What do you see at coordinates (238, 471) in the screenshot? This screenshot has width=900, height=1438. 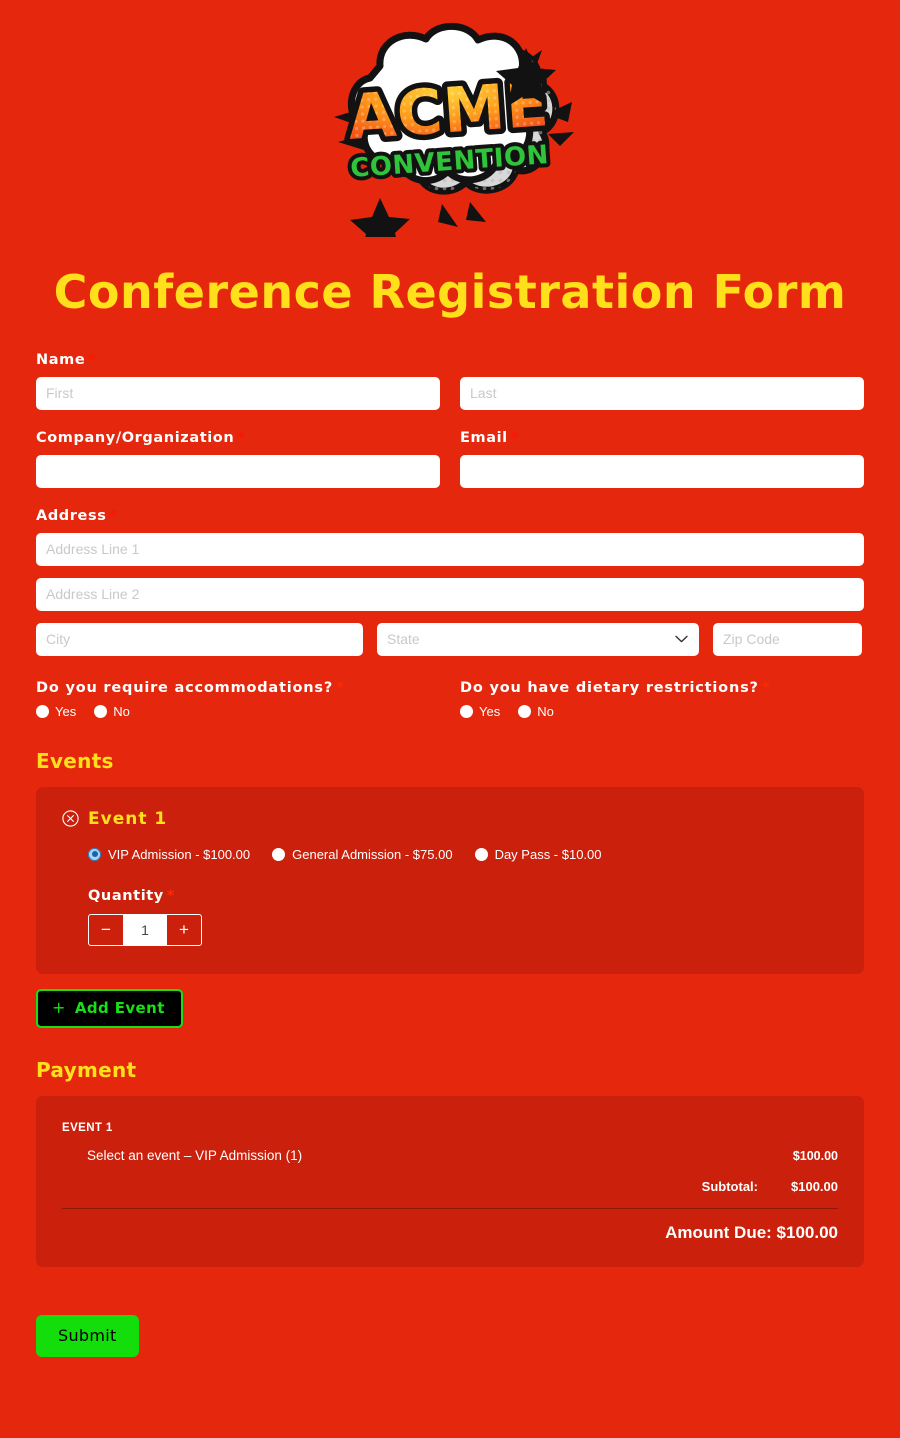 I see `company-input` at bounding box center [238, 471].